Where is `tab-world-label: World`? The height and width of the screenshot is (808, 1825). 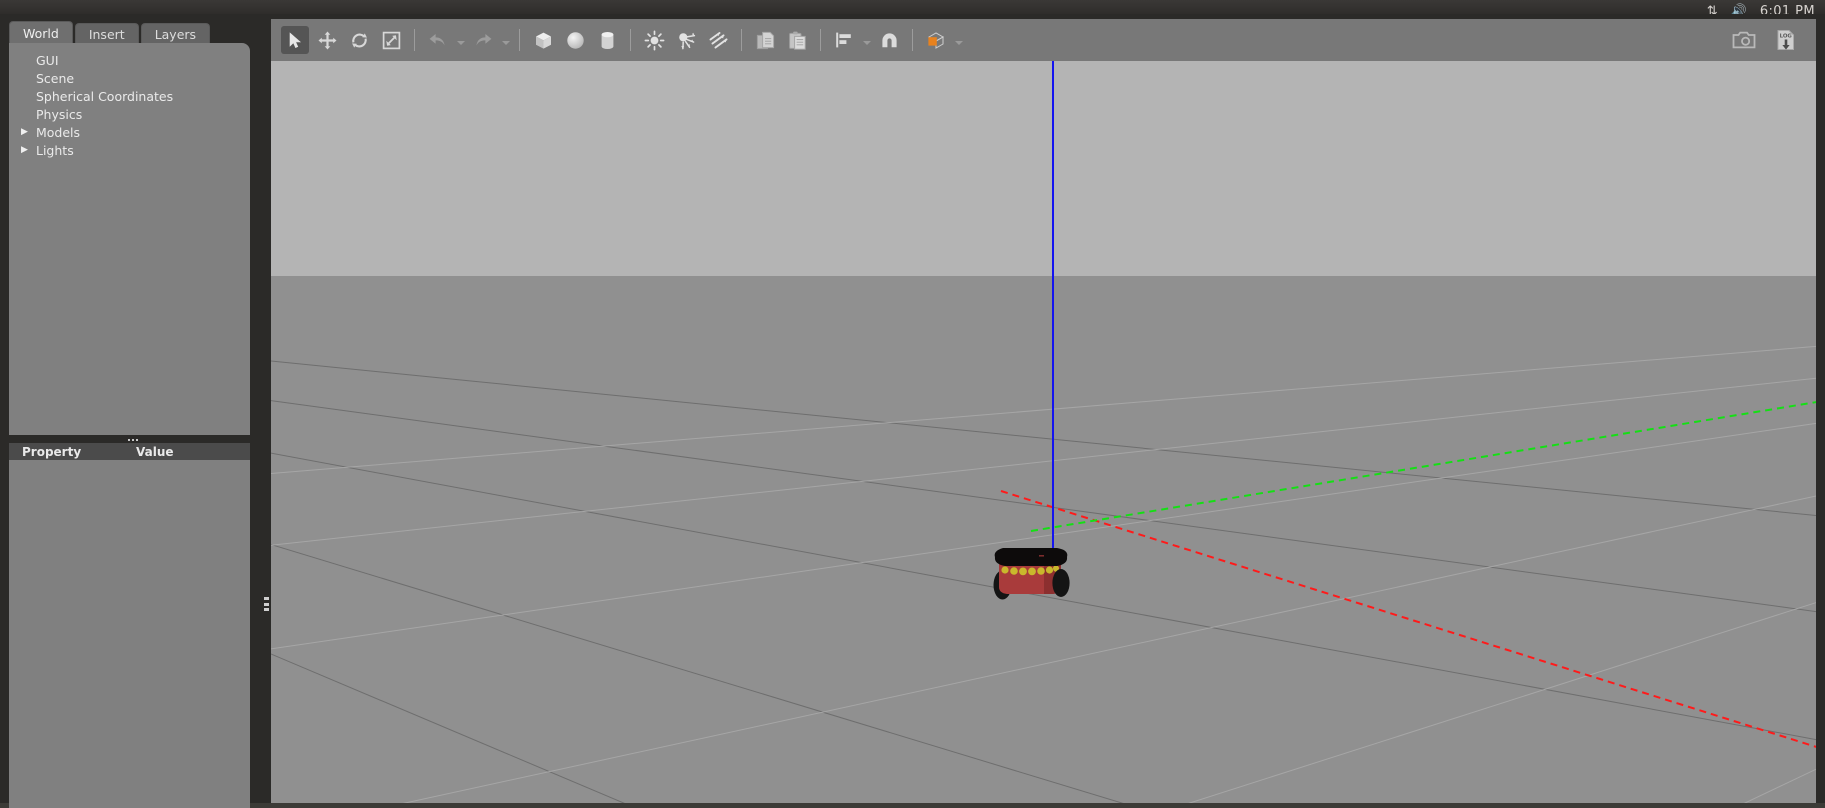
tab-world-label: World is located at coordinates (41, 33).